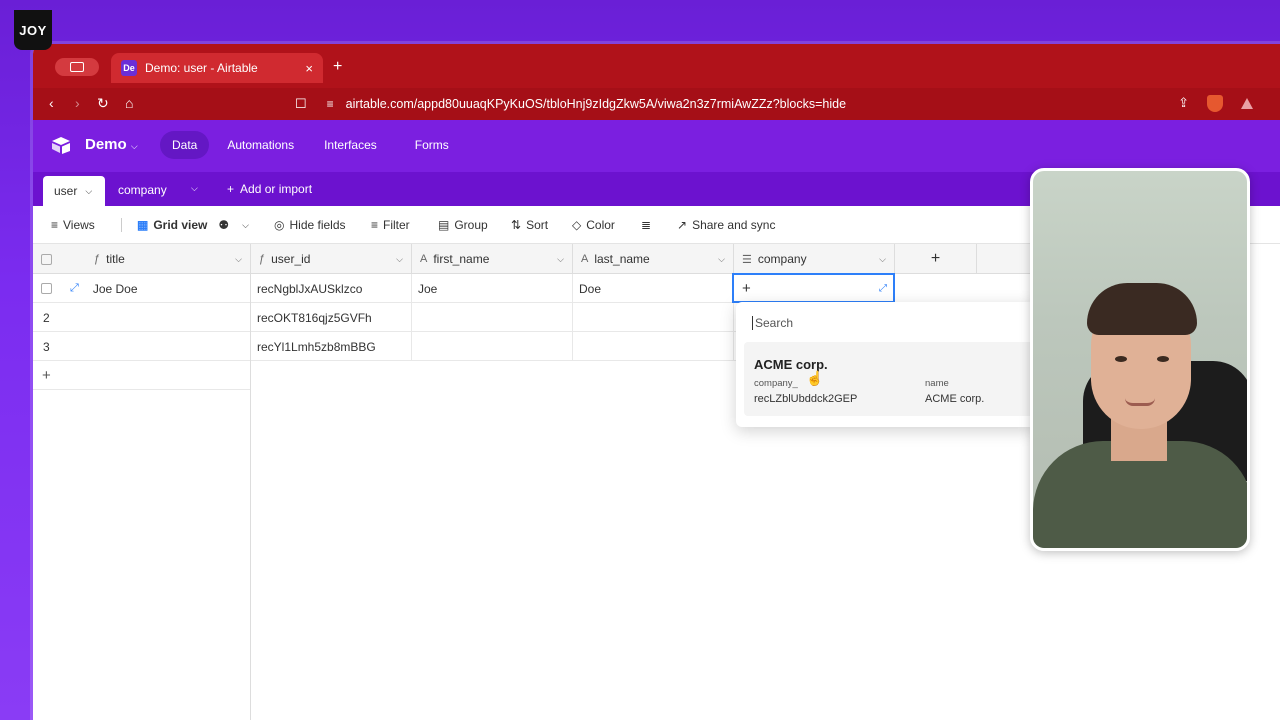  I want to click on column-header-first-name: A first_name ⌵, so click(492, 259).